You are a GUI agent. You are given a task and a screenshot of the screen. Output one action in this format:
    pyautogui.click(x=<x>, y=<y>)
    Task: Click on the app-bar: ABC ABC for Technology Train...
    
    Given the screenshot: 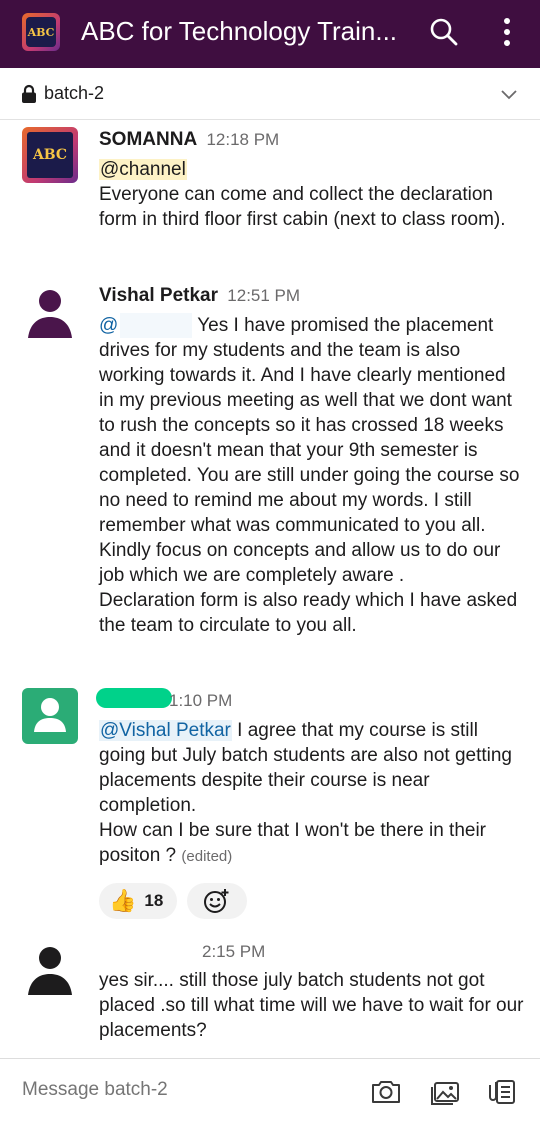 What is the action you would take?
    pyautogui.click(x=270, y=34)
    